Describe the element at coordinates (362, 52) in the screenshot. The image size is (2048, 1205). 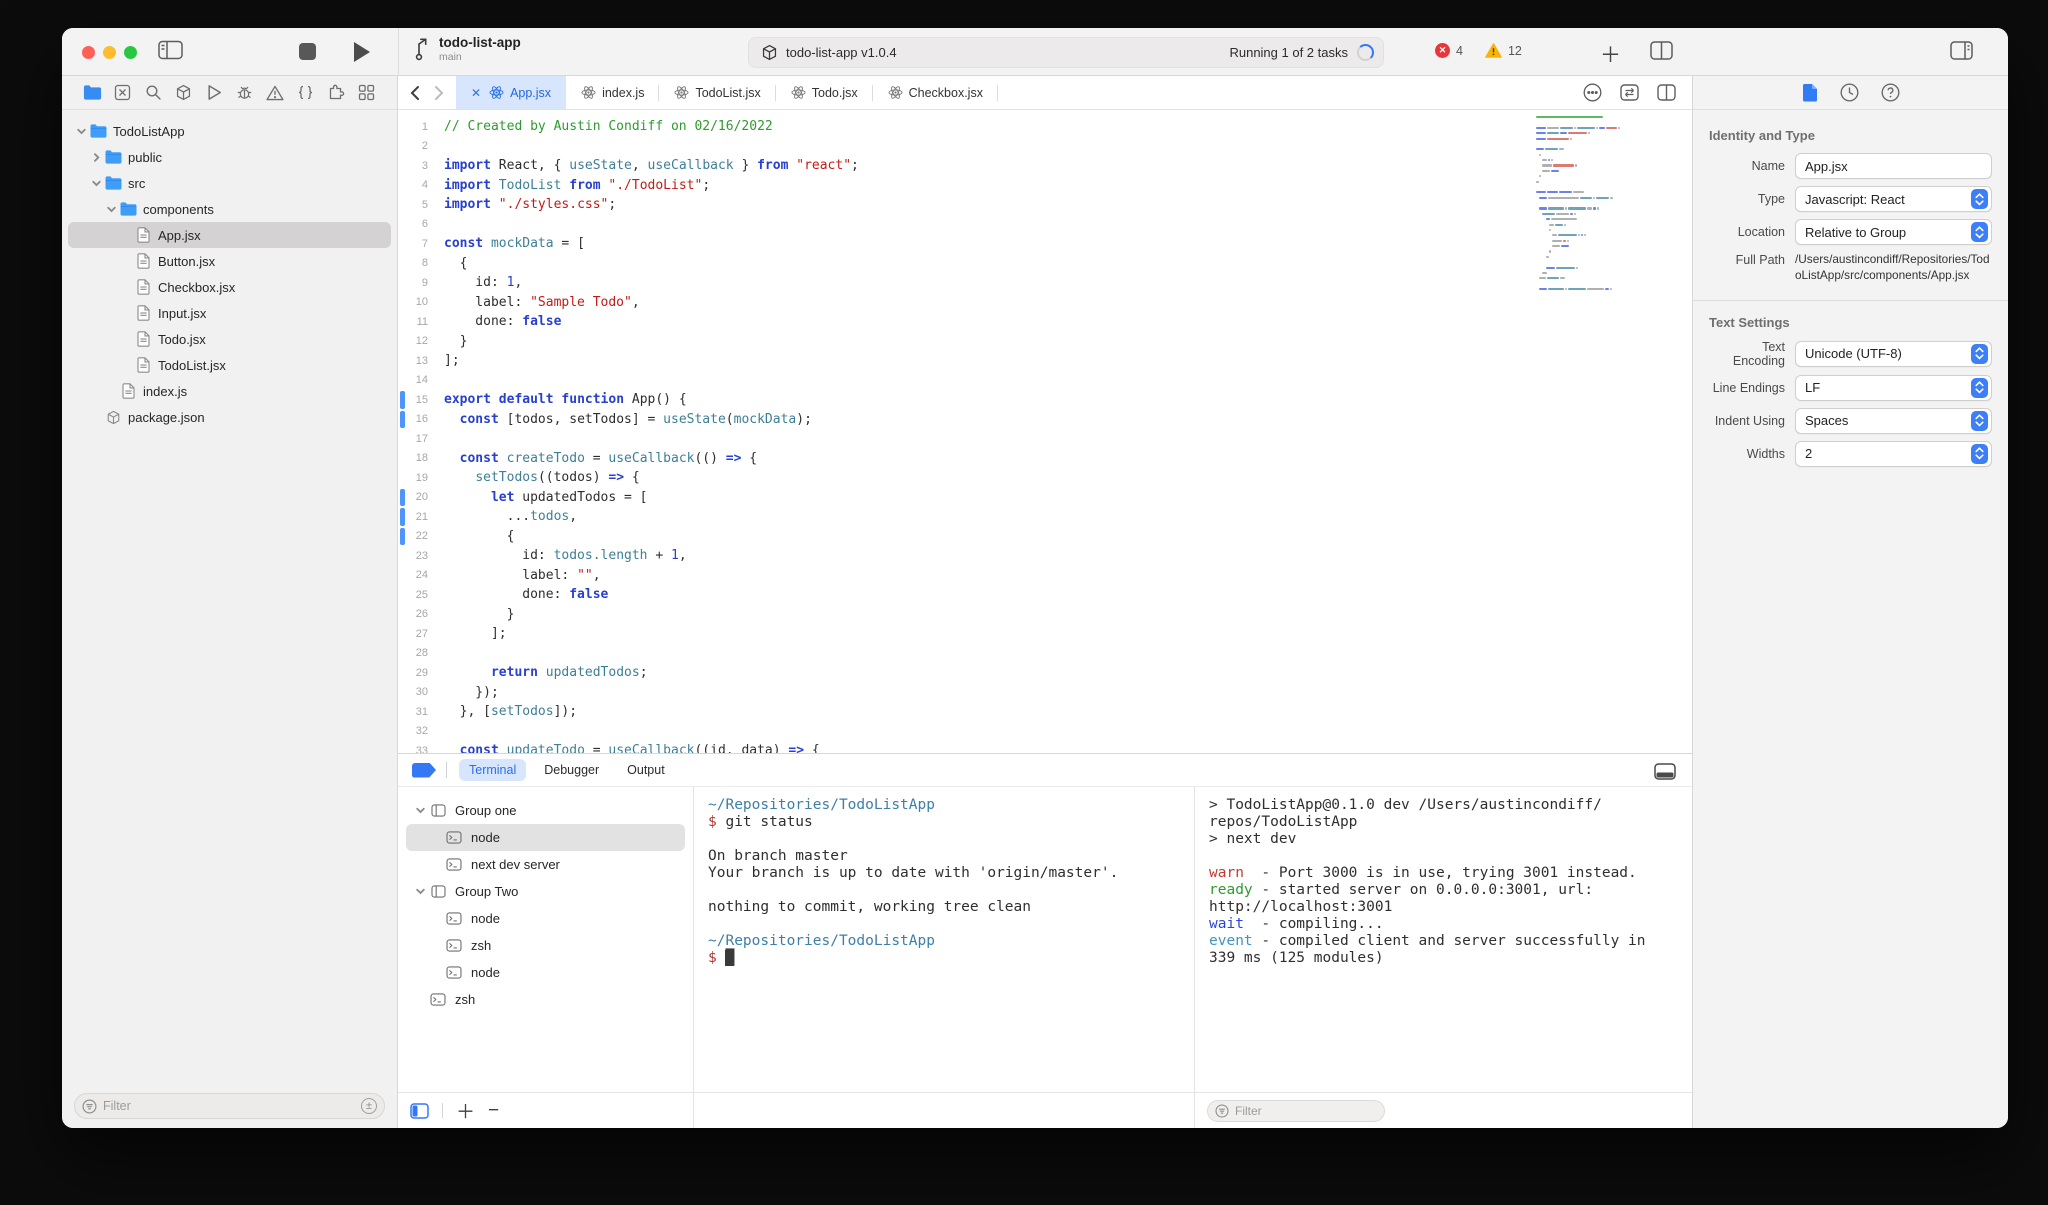
I see `run-button` at that location.